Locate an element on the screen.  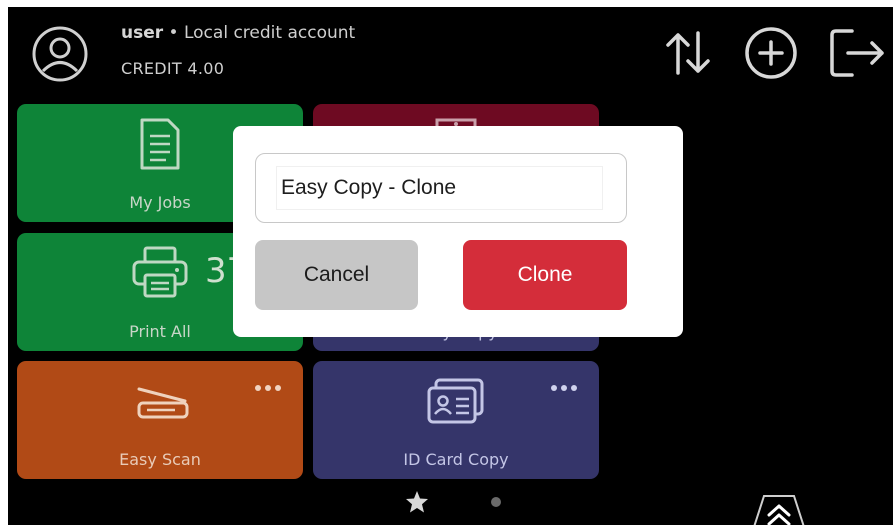
name-field is located at coordinates (441, 188).